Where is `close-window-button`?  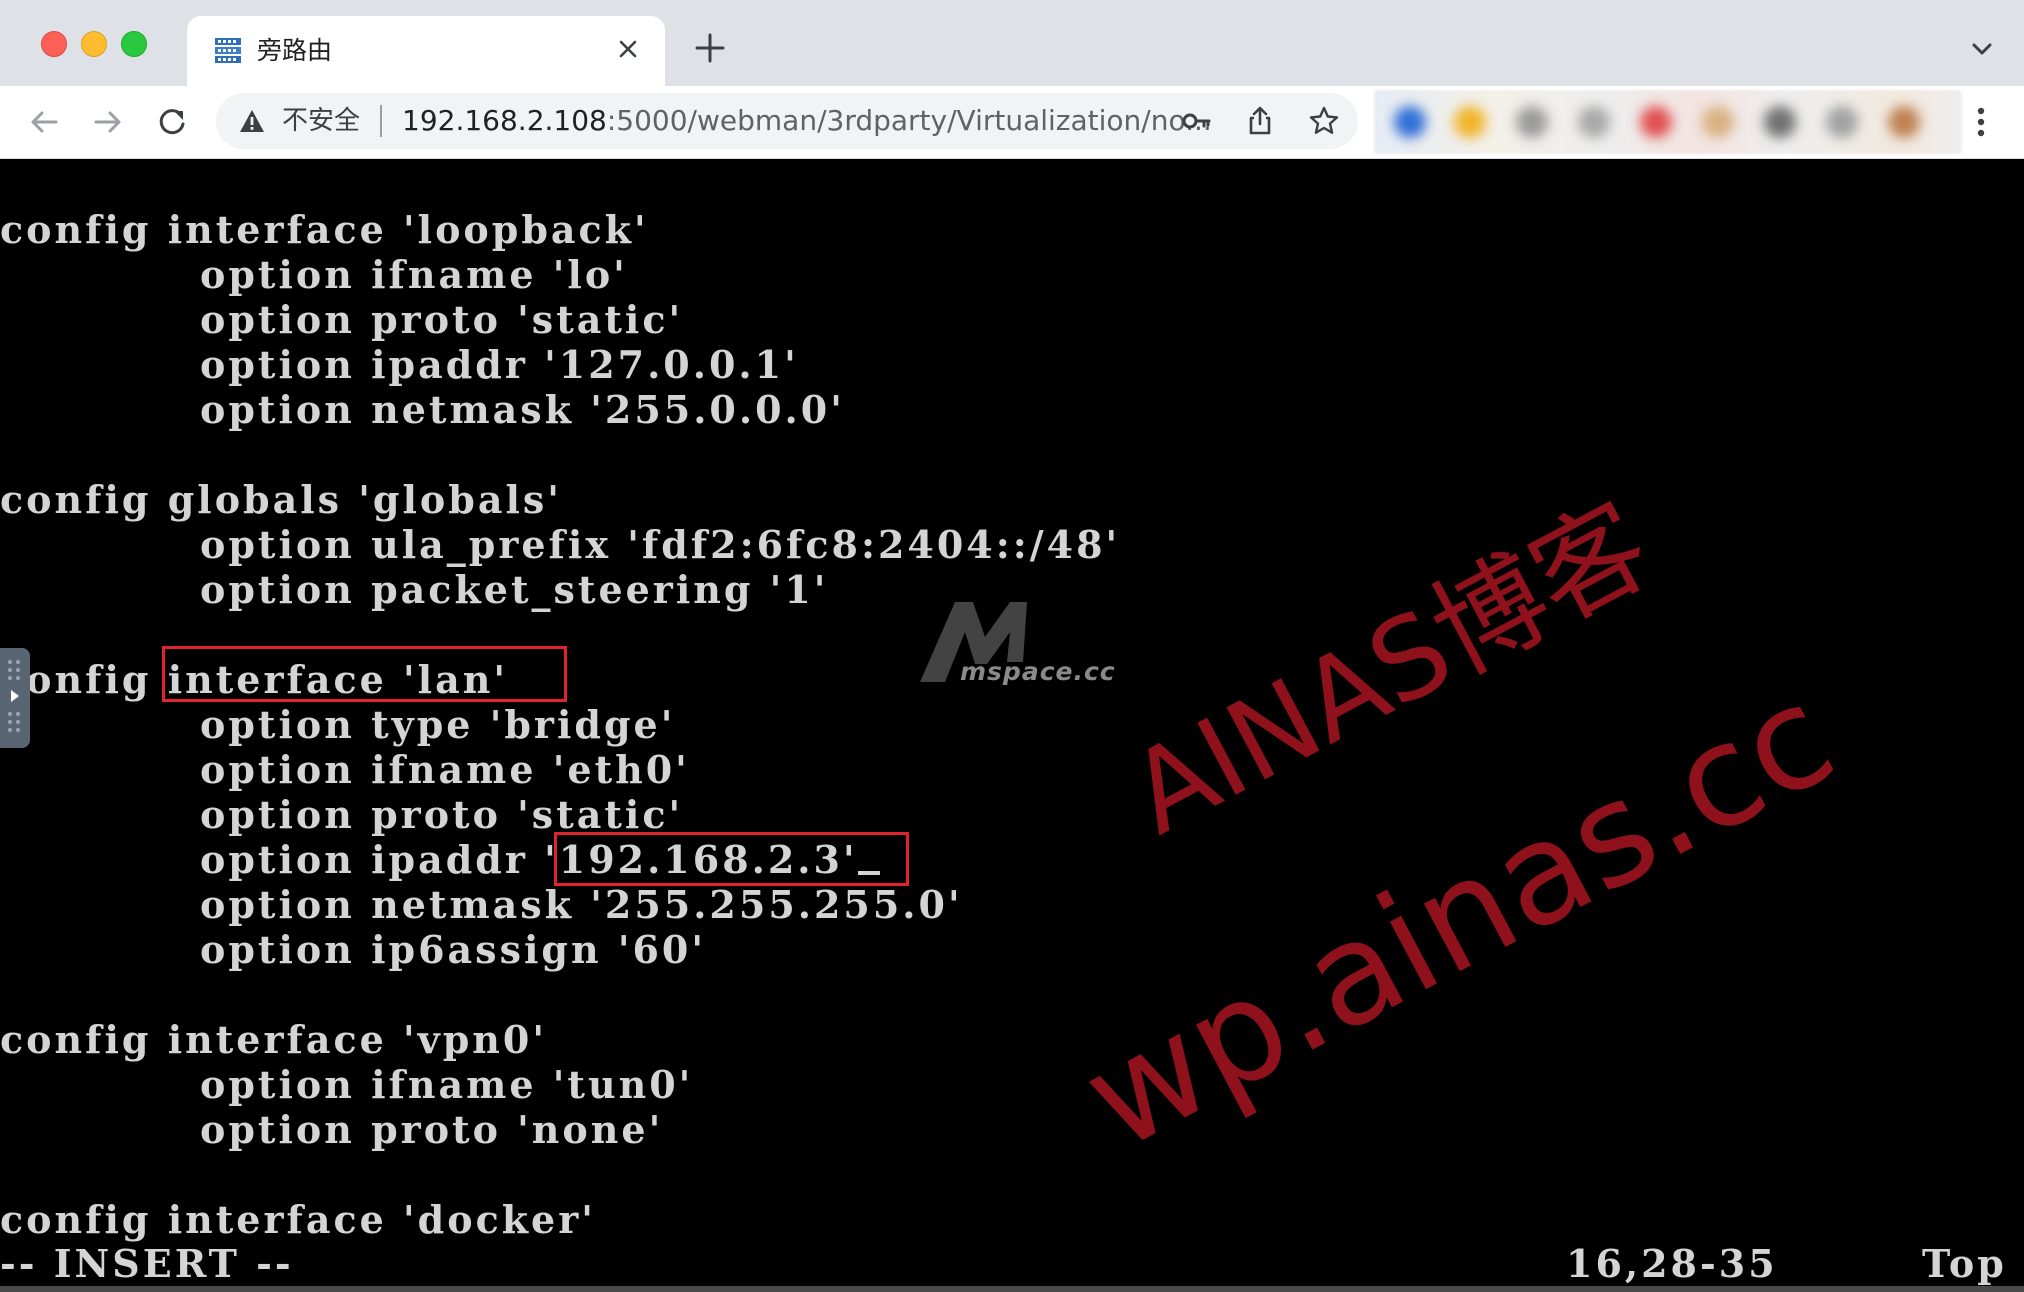
close-window-button is located at coordinates (54, 44).